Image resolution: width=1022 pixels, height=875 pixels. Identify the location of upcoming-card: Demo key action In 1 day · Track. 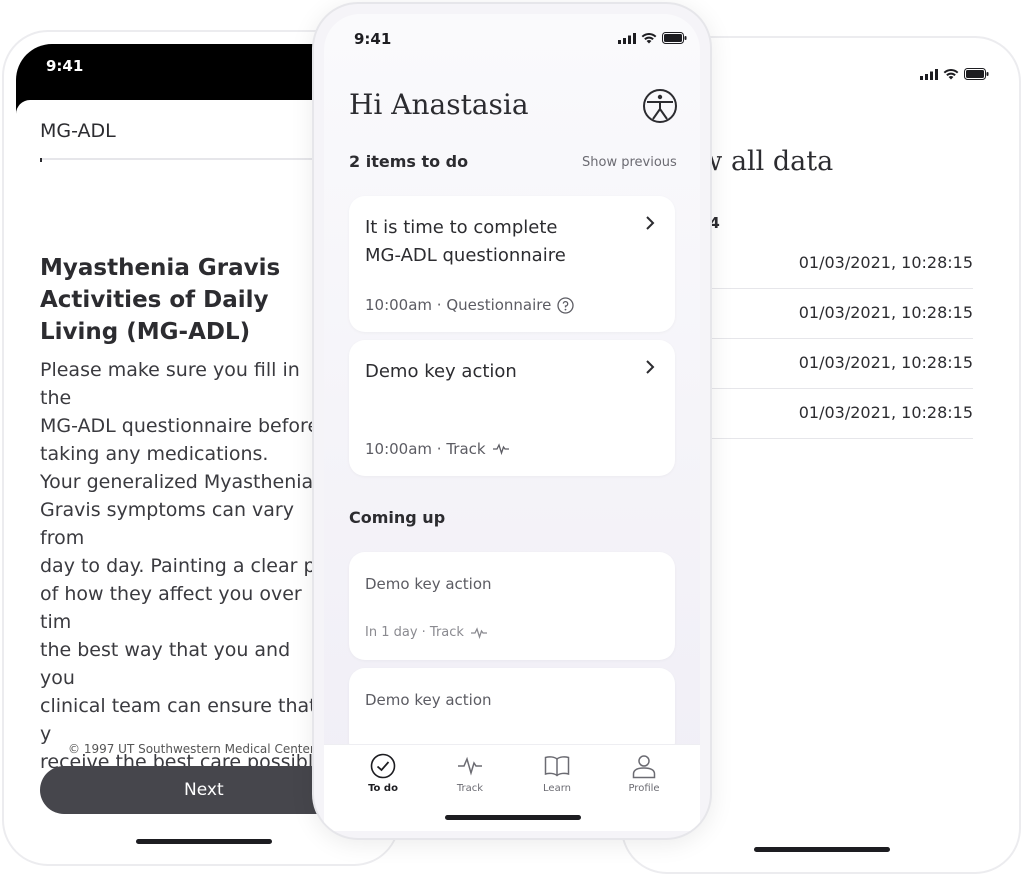
(512, 606).